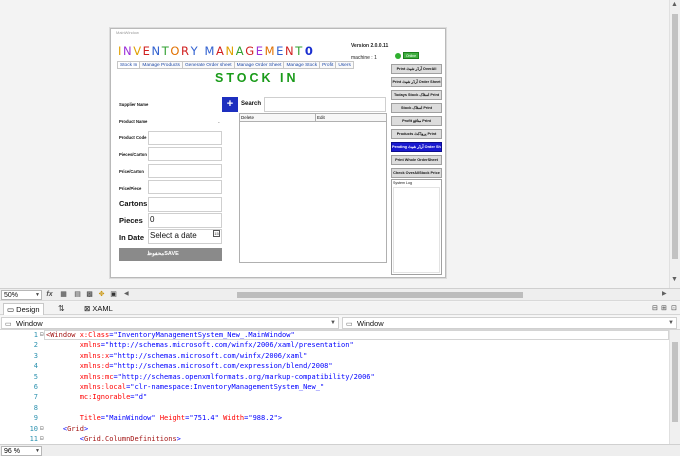 The image size is (680, 456). I want to click on search-input, so click(325, 104).